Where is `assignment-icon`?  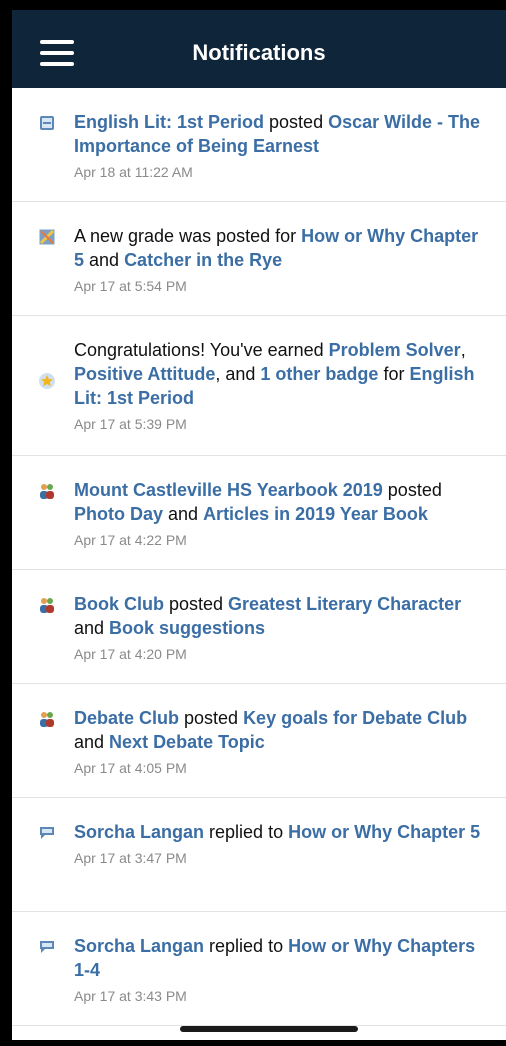
assignment-icon is located at coordinates (47, 123).